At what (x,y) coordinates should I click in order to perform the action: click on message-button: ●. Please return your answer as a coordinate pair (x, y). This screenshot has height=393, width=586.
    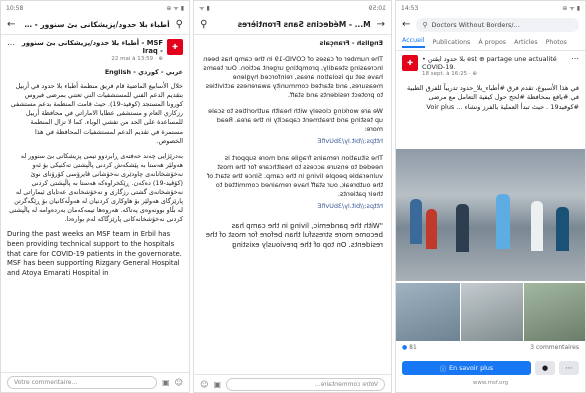
    Looking at the image, I should click on (545, 368).